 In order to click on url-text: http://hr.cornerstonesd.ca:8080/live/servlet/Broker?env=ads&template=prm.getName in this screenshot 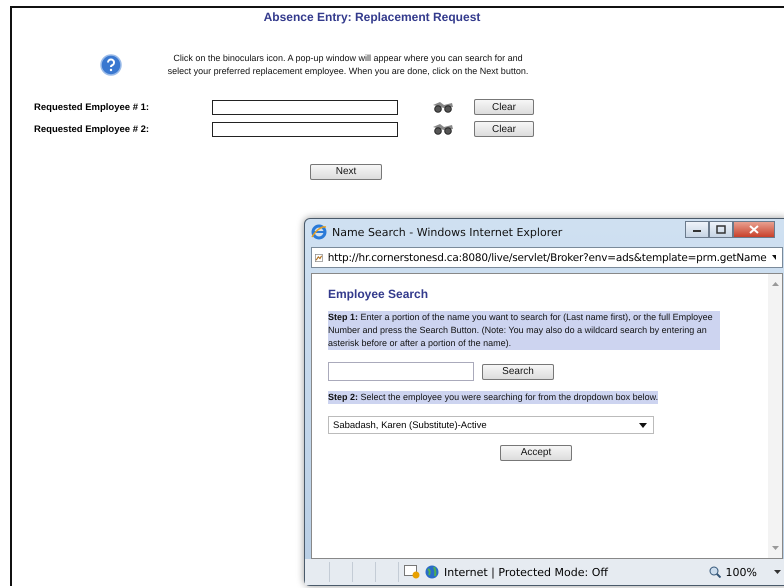, I will do `click(547, 258)`.